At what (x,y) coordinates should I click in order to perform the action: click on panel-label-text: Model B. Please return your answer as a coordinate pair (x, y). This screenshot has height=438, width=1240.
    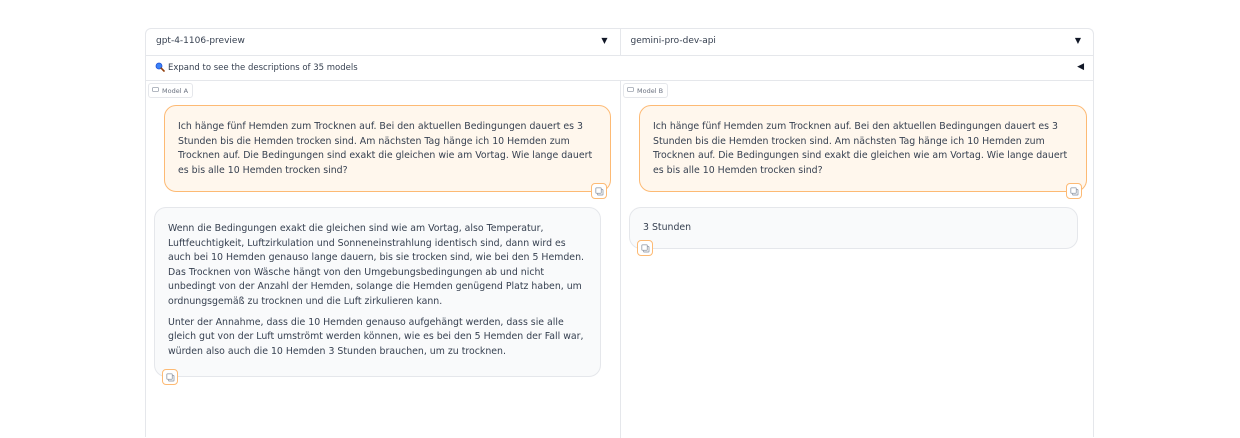
    Looking at the image, I should click on (650, 90).